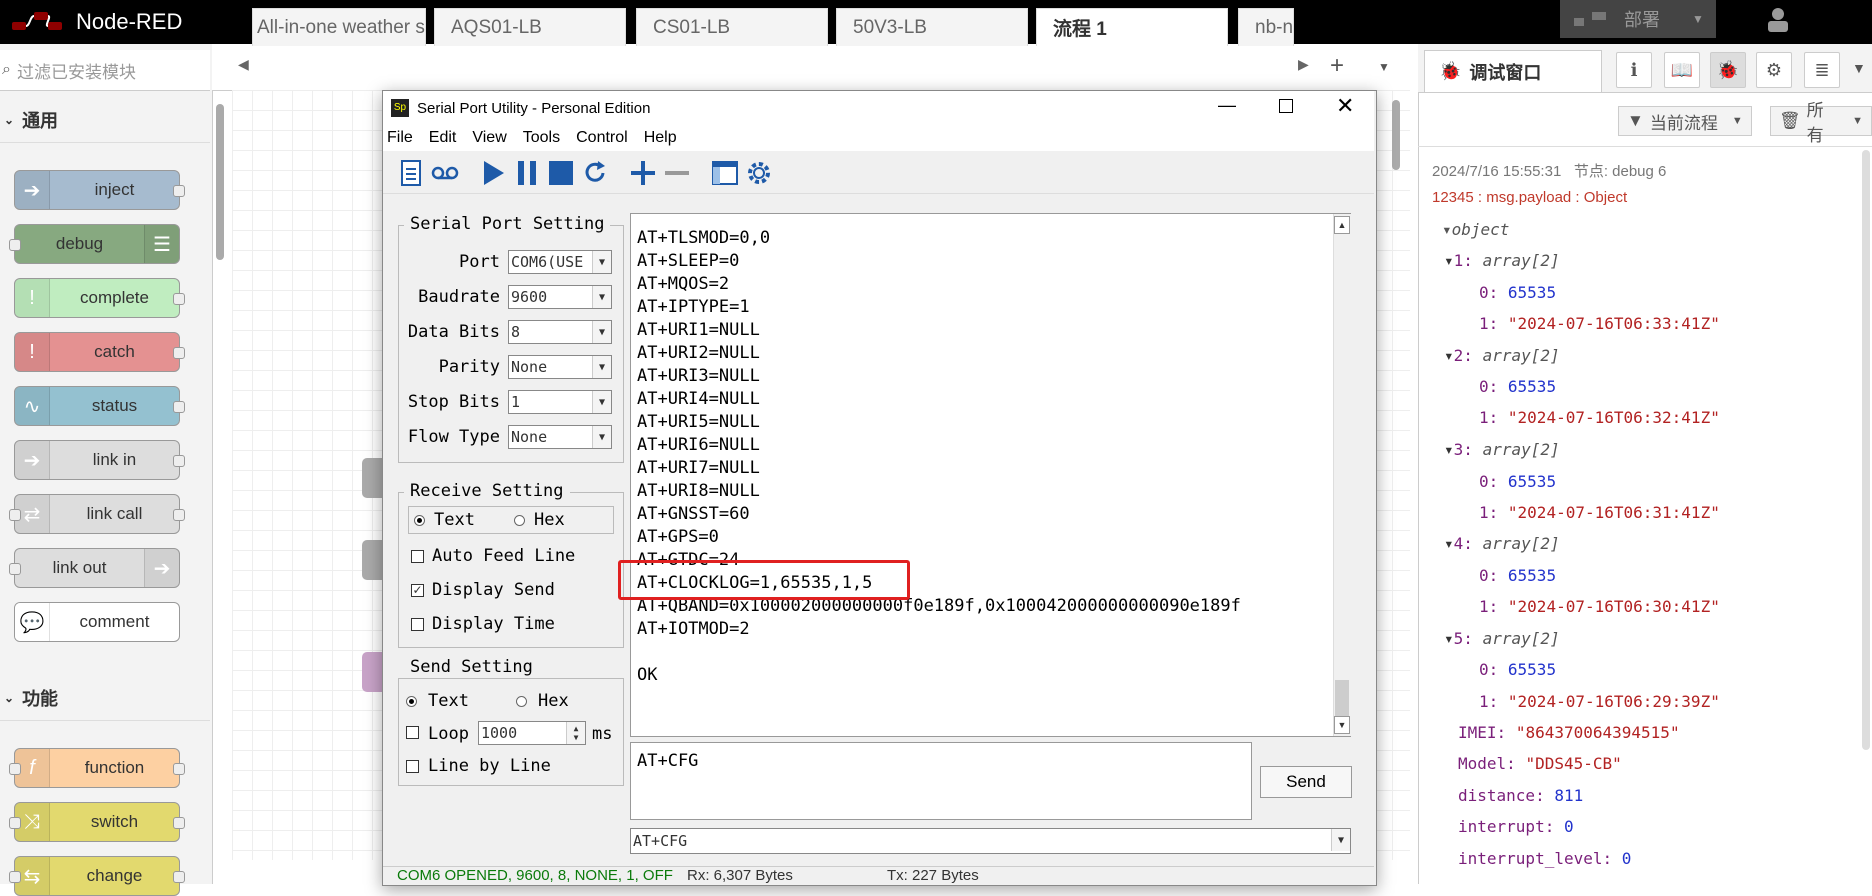 The width and height of the screenshot is (1872, 896). What do you see at coordinates (220, 182) in the screenshot?
I see `palette-scrollbar` at bounding box center [220, 182].